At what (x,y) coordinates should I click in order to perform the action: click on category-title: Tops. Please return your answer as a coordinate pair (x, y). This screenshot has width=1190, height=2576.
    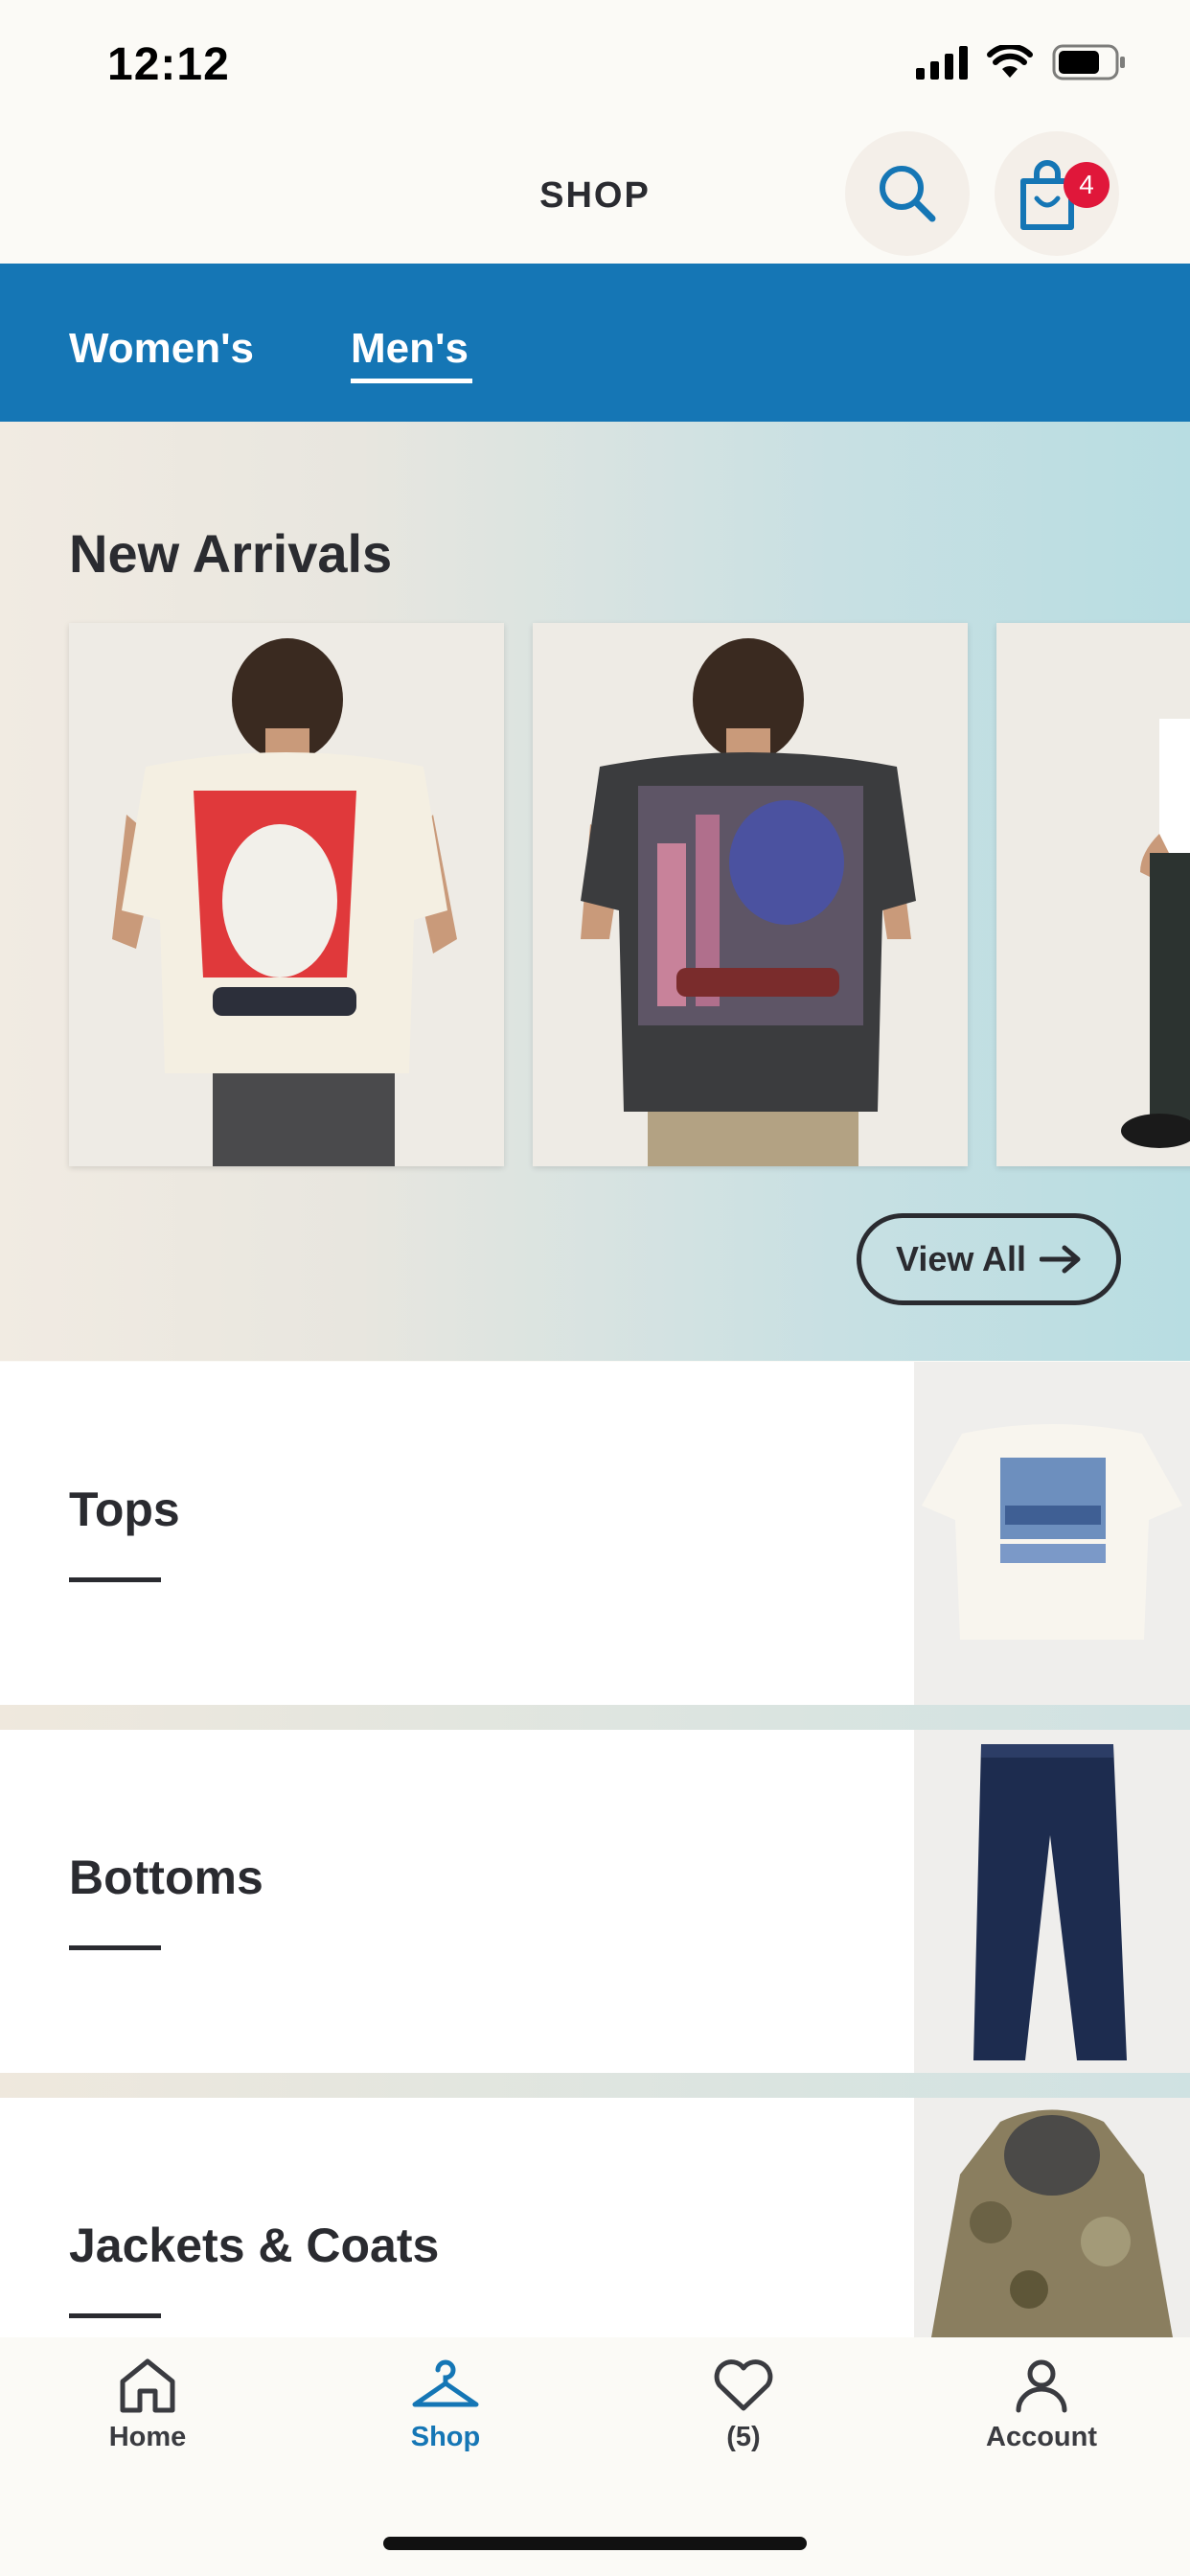
    Looking at the image, I should click on (125, 1509).